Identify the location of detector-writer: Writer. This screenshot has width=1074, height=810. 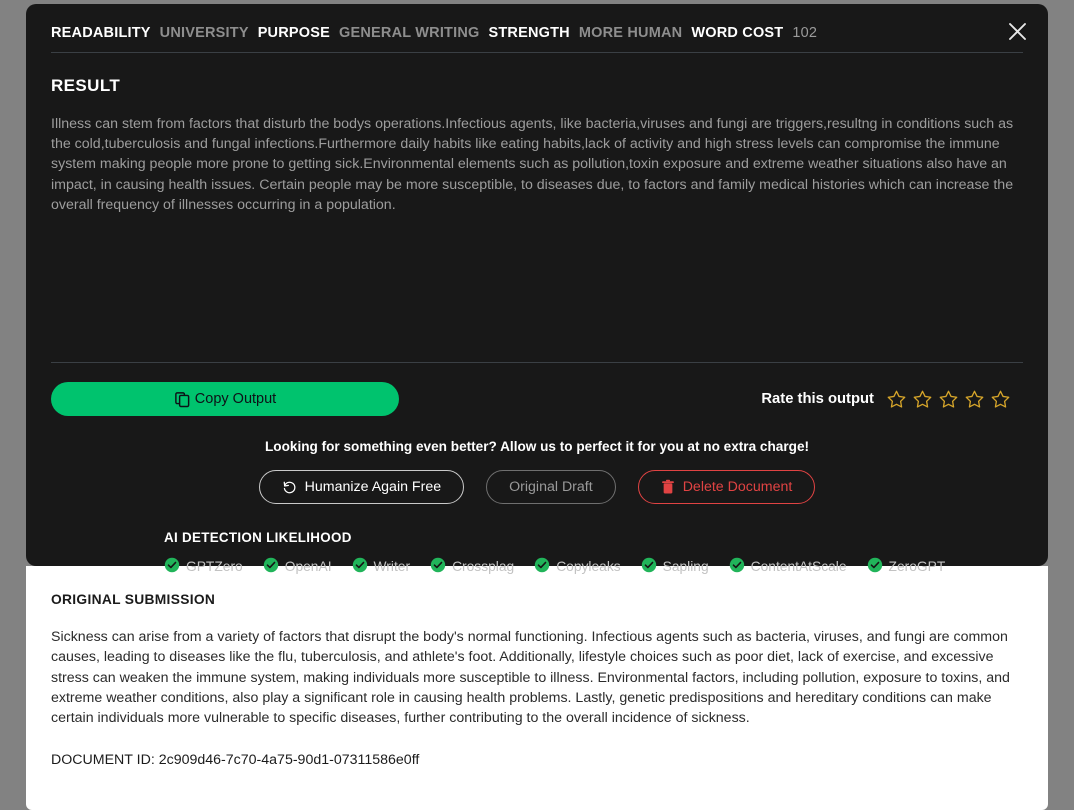
(381, 566).